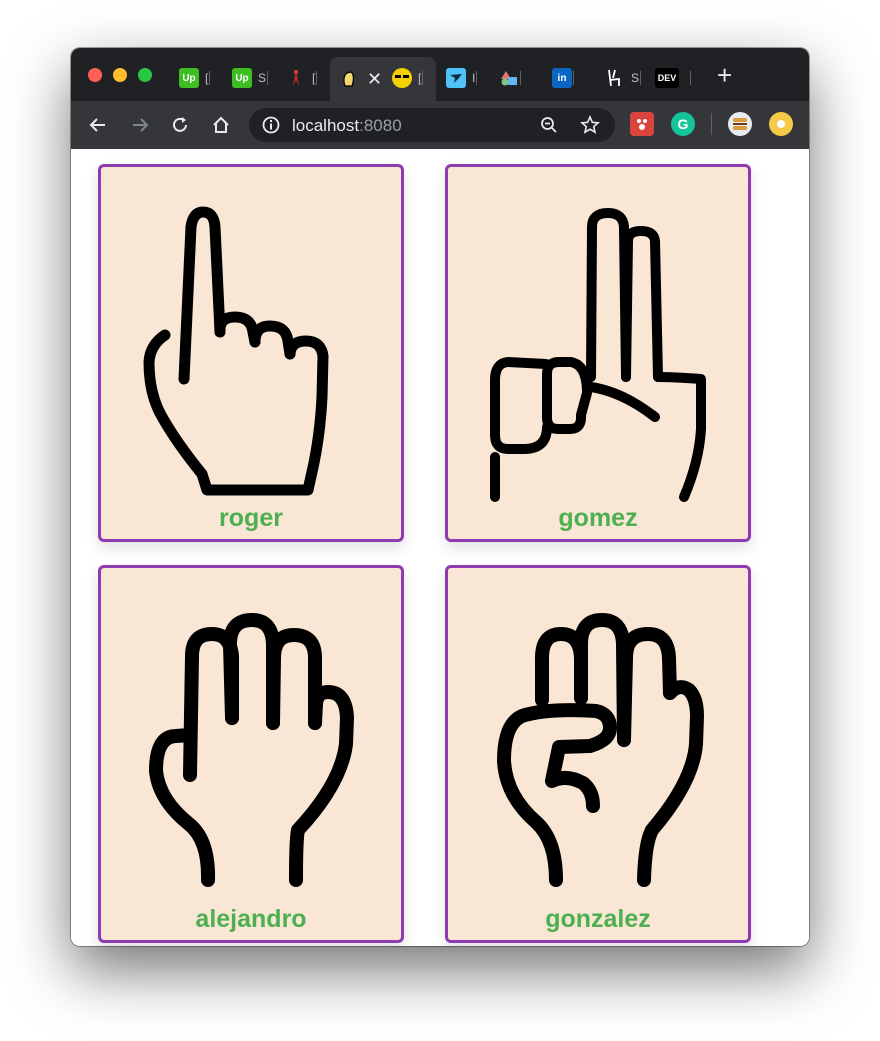 Image resolution: width=880 pixels, height=1041 pixels. Describe the element at coordinates (180, 125) in the screenshot. I see `reload-icon` at that location.